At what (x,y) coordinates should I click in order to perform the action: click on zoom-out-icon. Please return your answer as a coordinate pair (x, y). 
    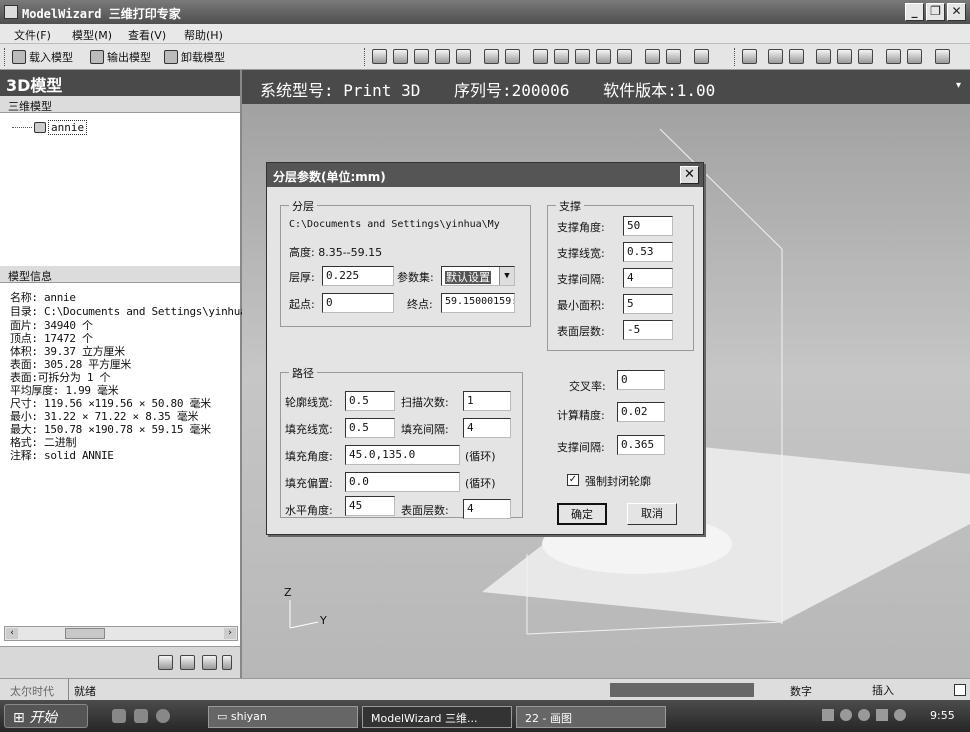
    Looking at the image, I should click on (442, 56).